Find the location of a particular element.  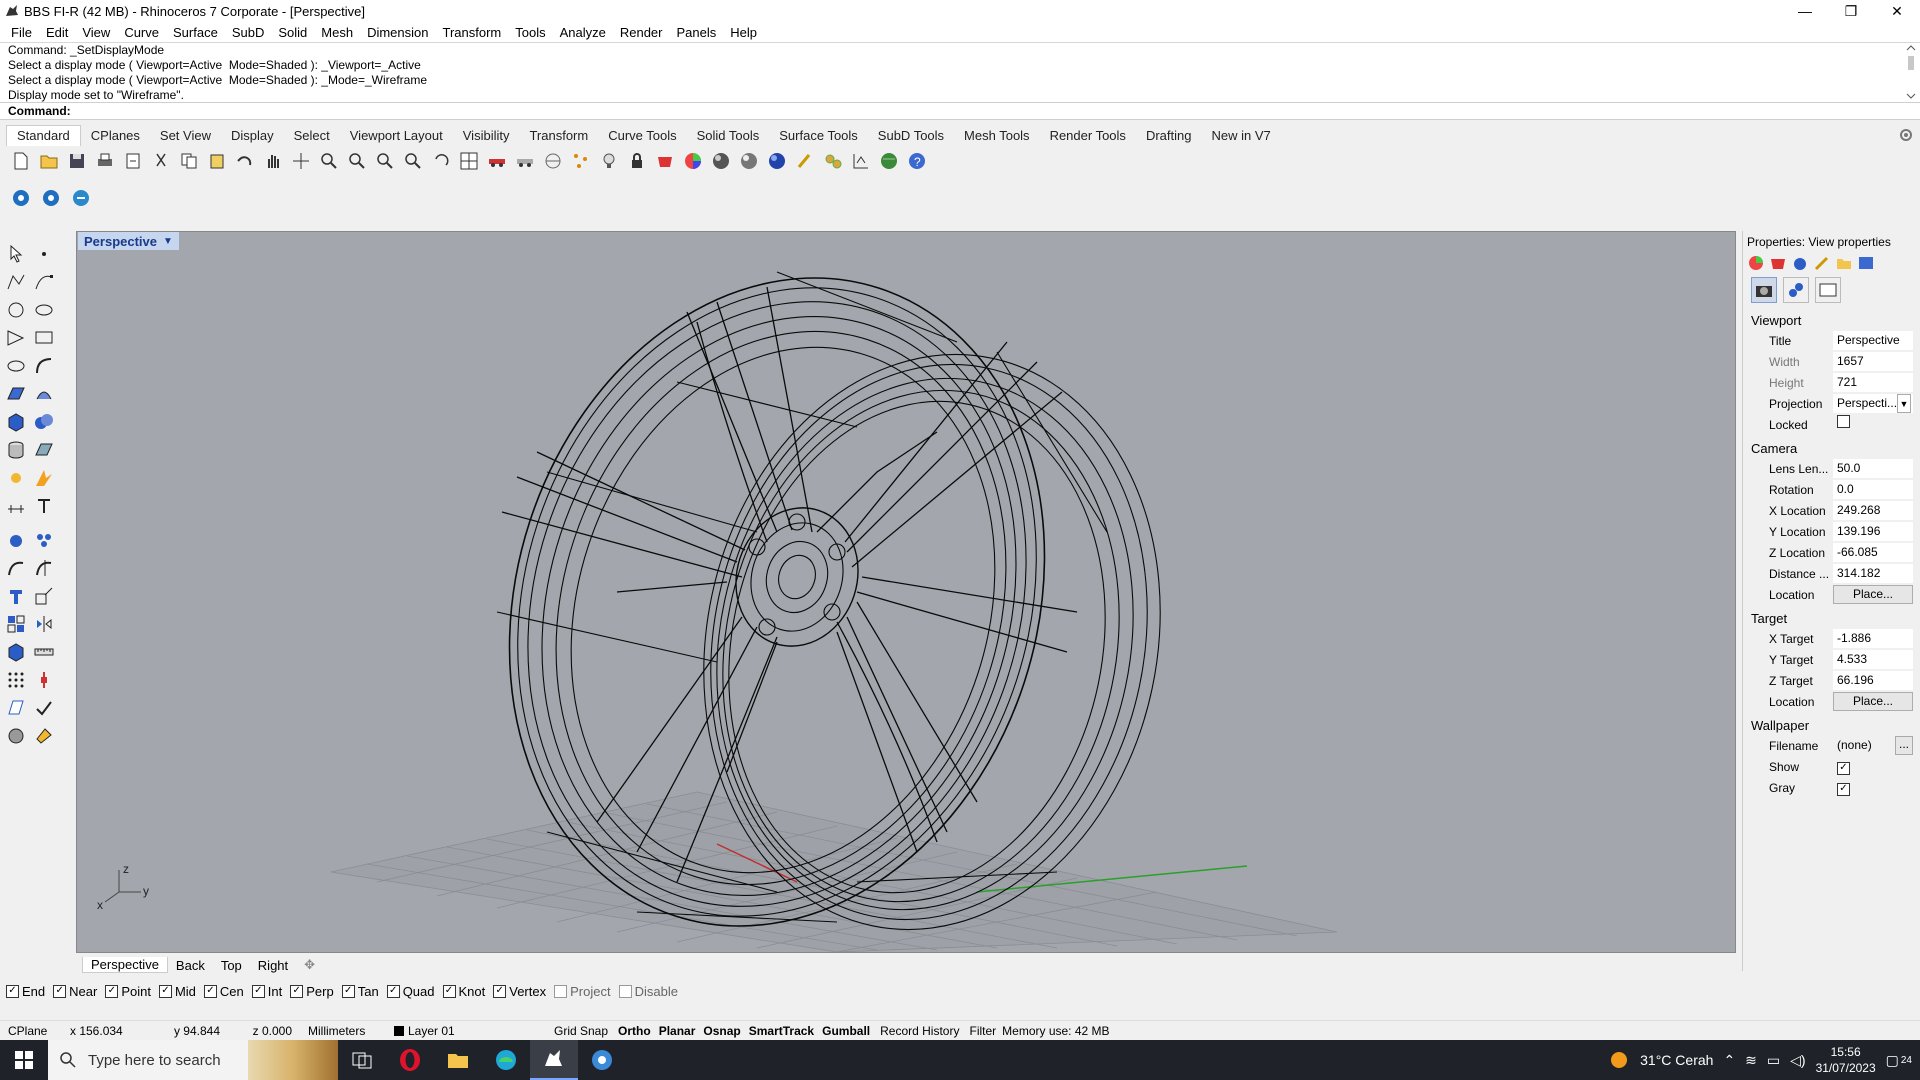

tab-subd-tools: SubD Tools is located at coordinates (911, 136).